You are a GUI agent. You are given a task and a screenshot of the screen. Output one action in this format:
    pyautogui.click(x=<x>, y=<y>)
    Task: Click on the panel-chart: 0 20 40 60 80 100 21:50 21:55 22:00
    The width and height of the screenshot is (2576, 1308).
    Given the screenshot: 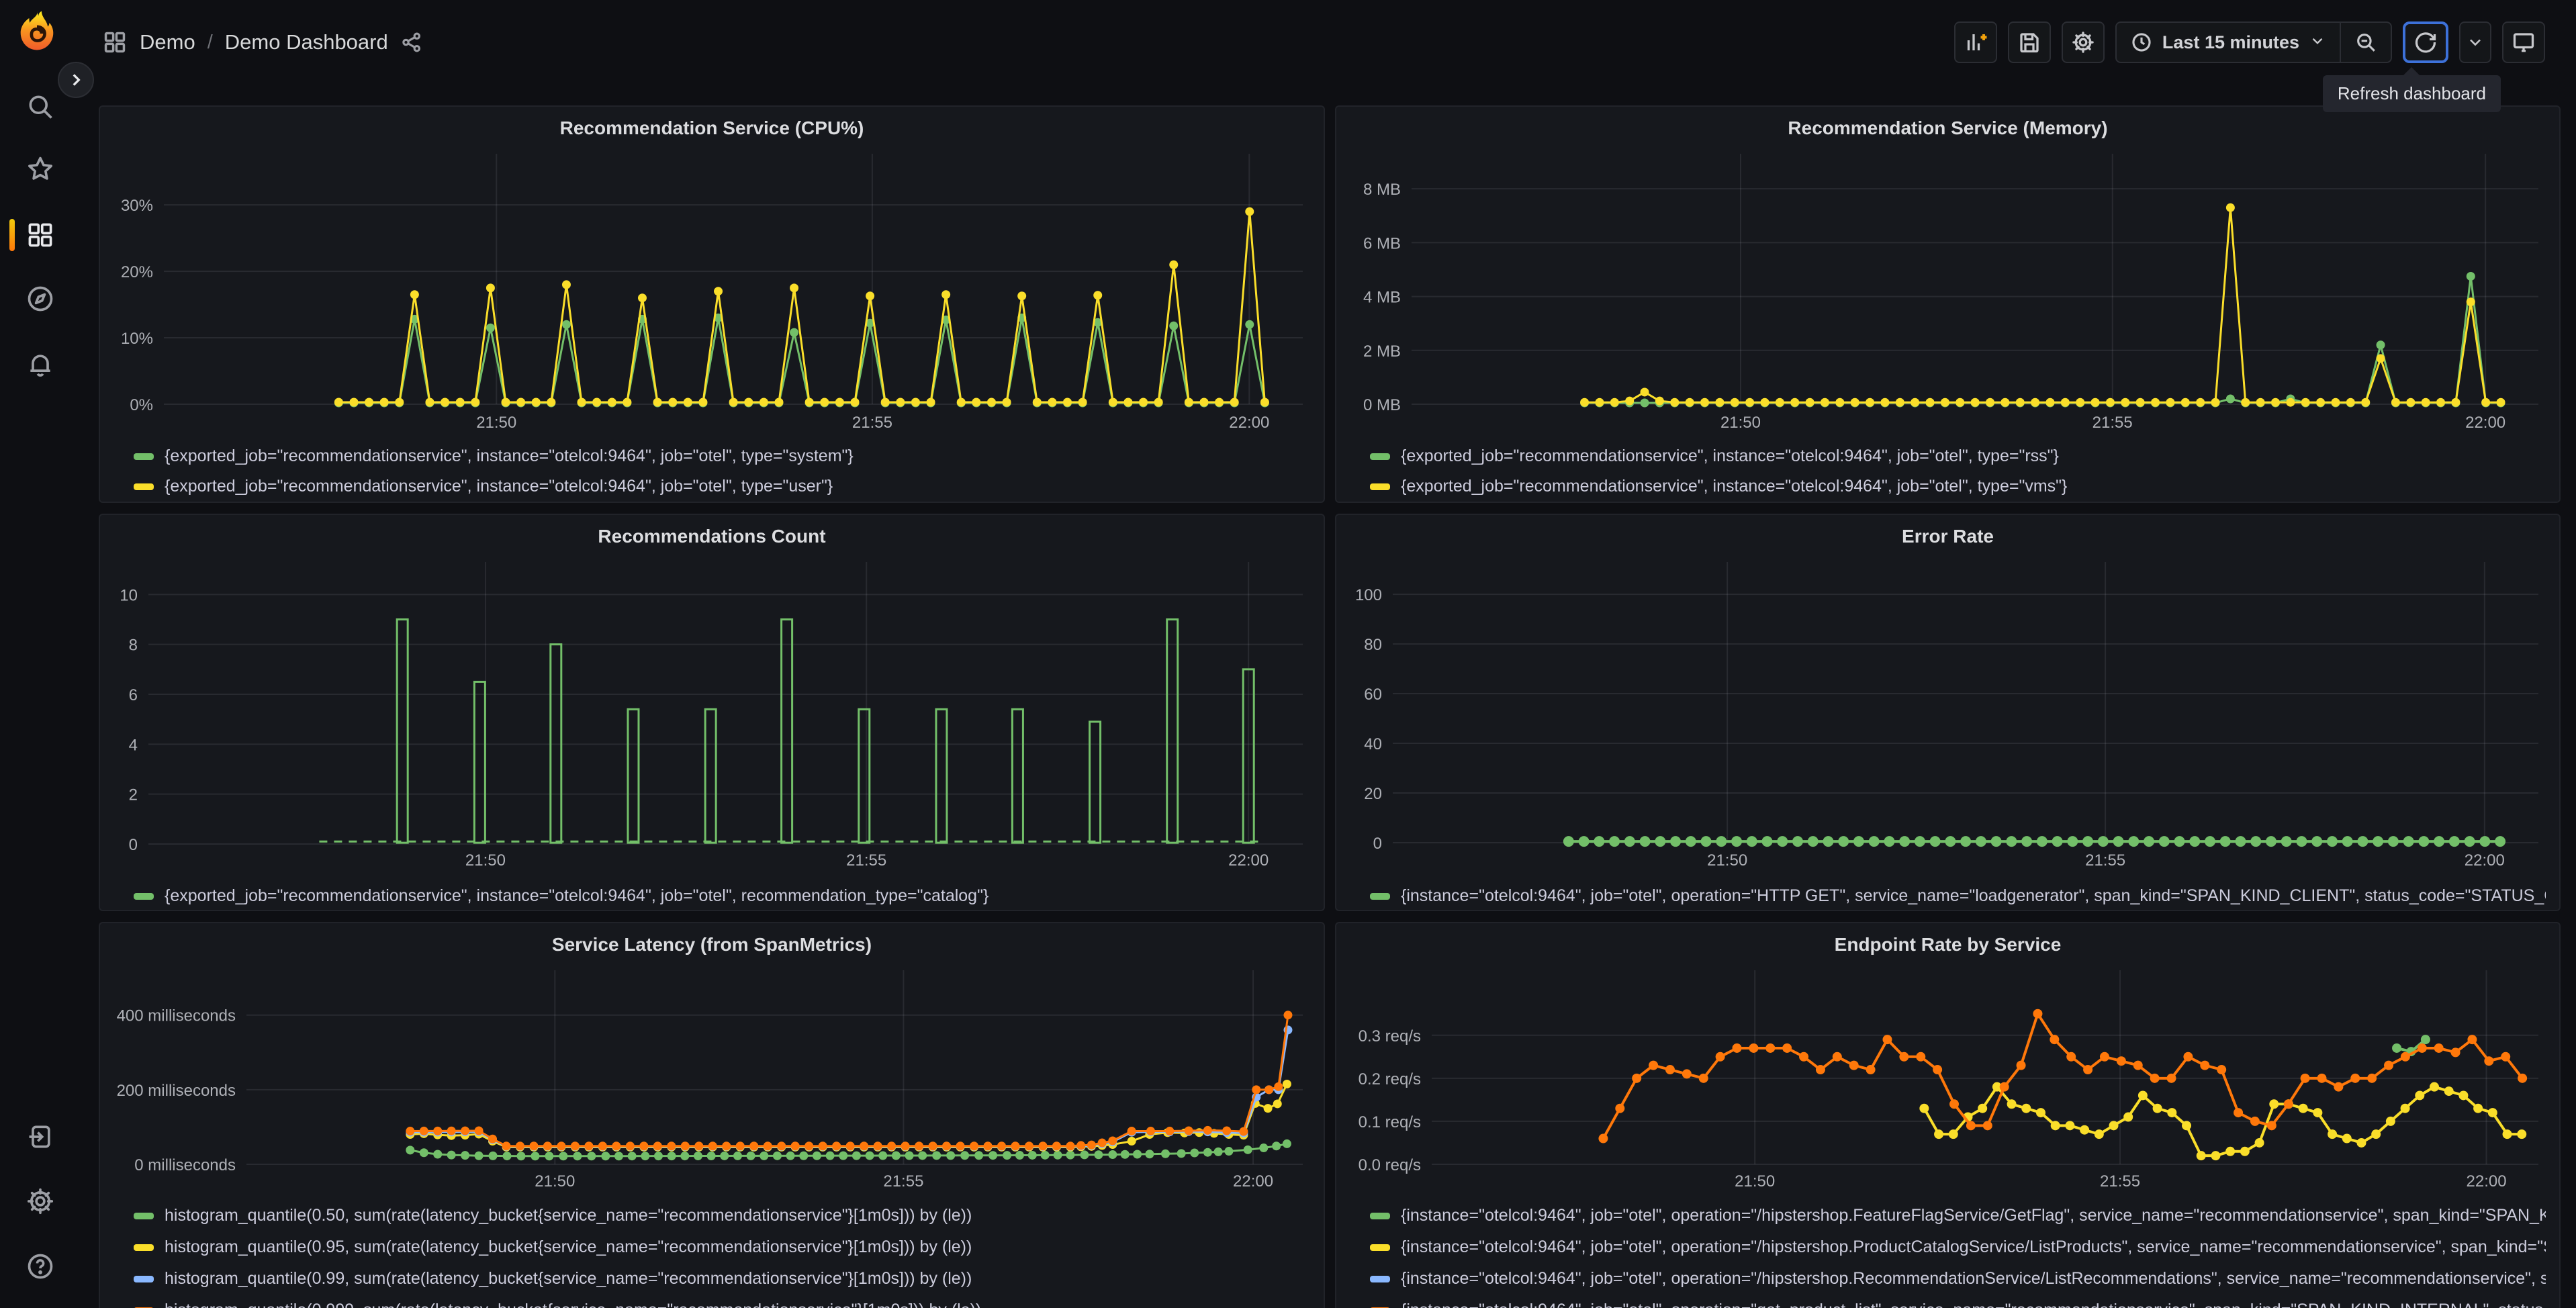 What is the action you would take?
    pyautogui.click(x=1946, y=716)
    